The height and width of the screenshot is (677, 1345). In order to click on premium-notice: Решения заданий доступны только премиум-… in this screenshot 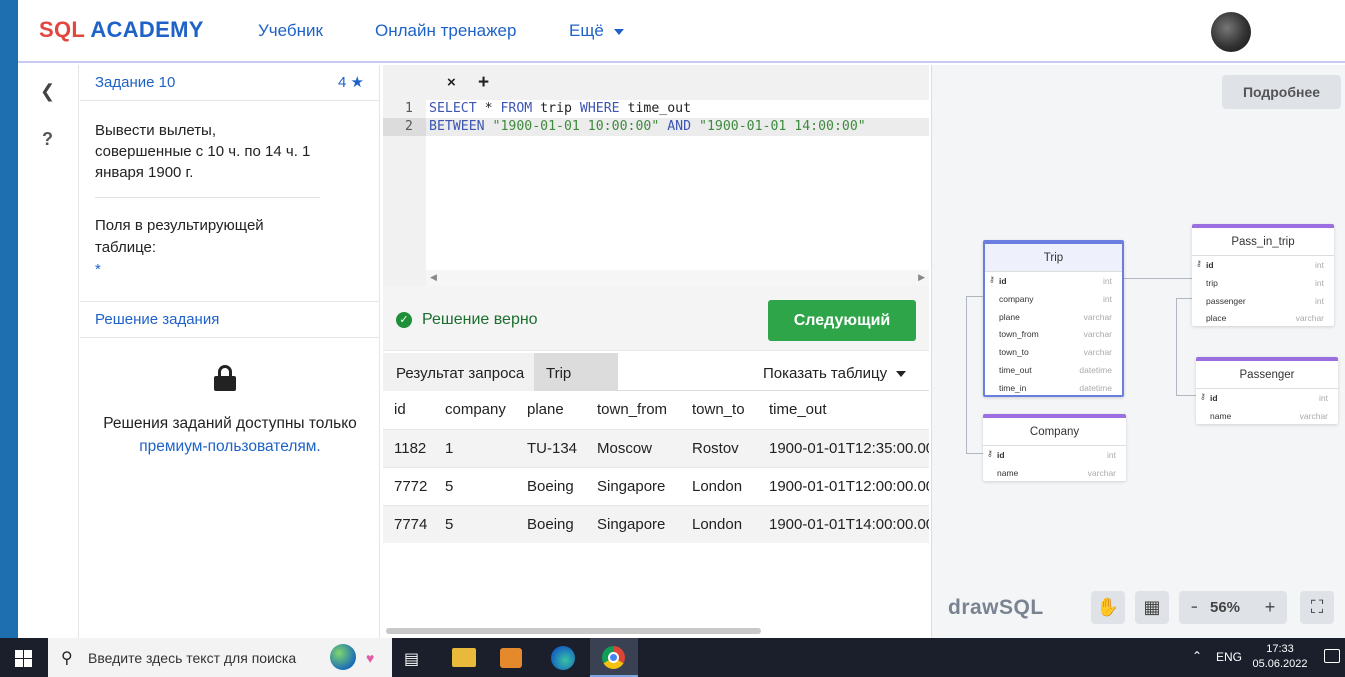, I will do `click(230, 435)`.